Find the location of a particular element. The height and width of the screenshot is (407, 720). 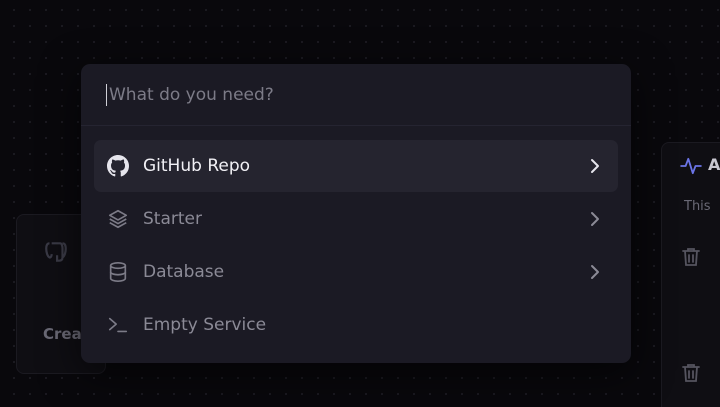

command-item-database: Database is located at coordinates (356, 272).